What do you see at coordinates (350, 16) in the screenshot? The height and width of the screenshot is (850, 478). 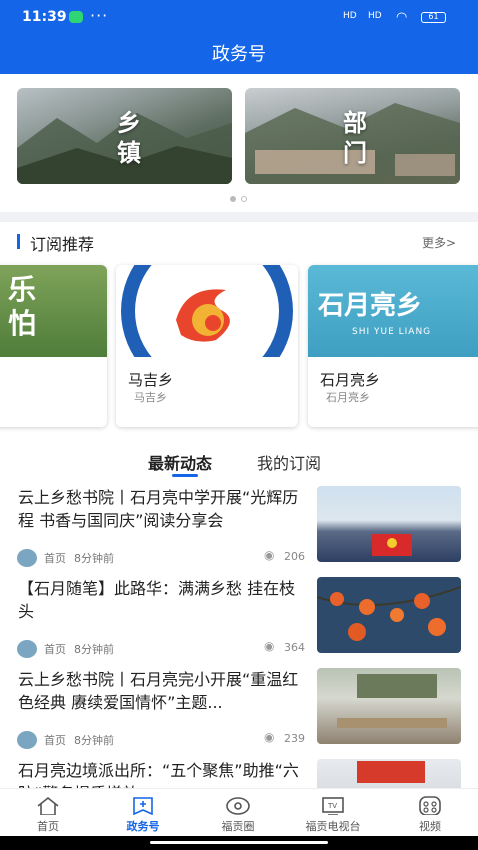 I see `signal-icon: HD` at bounding box center [350, 16].